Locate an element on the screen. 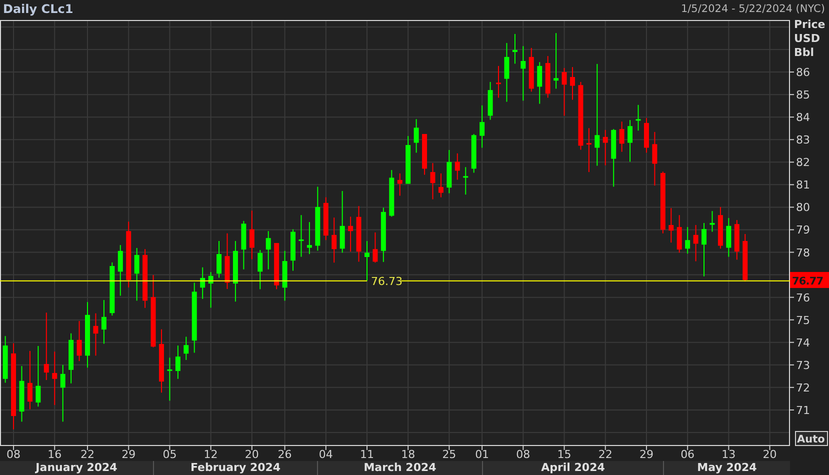  axis-tick-label: 81 is located at coordinates (803, 185).